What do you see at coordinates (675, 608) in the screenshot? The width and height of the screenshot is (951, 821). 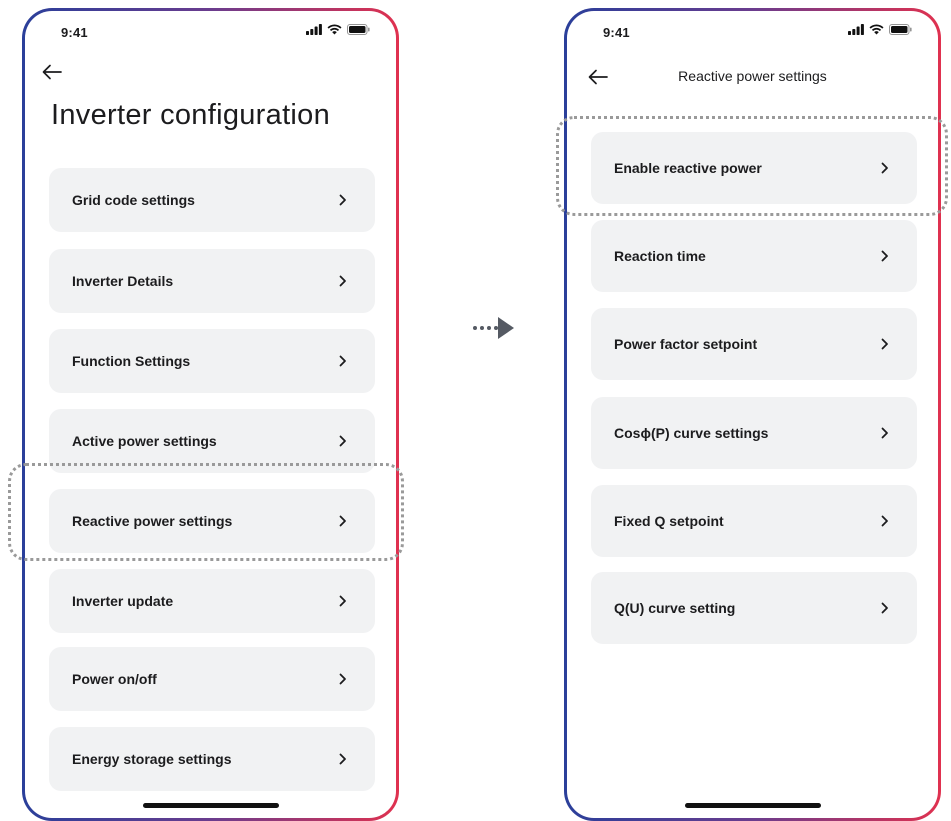 I see `menu-item-label: Q(U) curve setting` at bounding box center [675, 608].